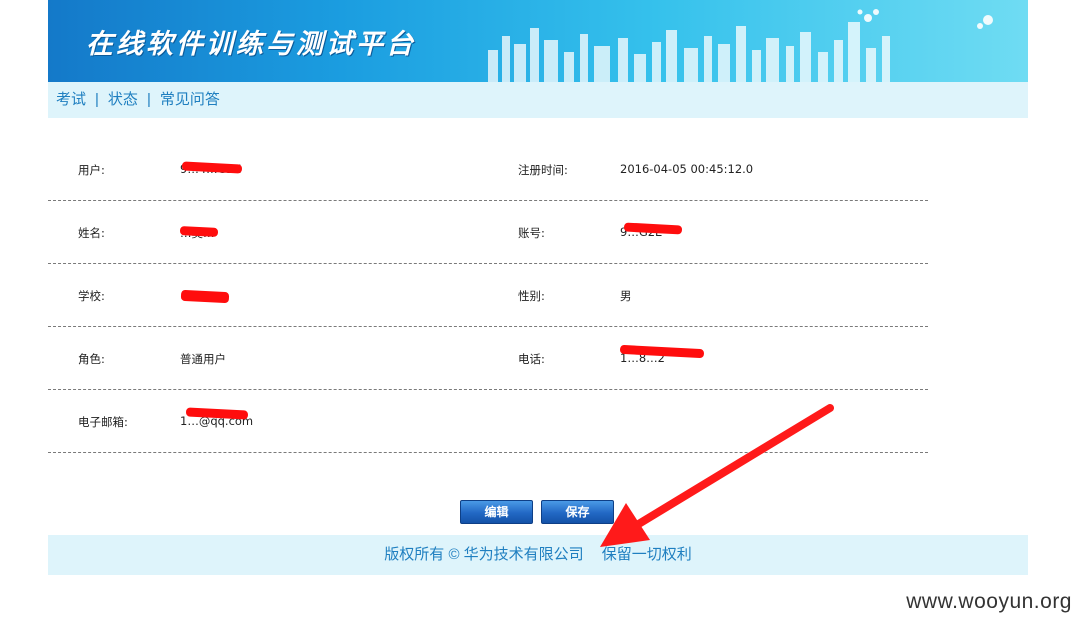  Describe the element at coordinates (531, 359) in the screenshot. I see `phone-label: 电话:` at that location.